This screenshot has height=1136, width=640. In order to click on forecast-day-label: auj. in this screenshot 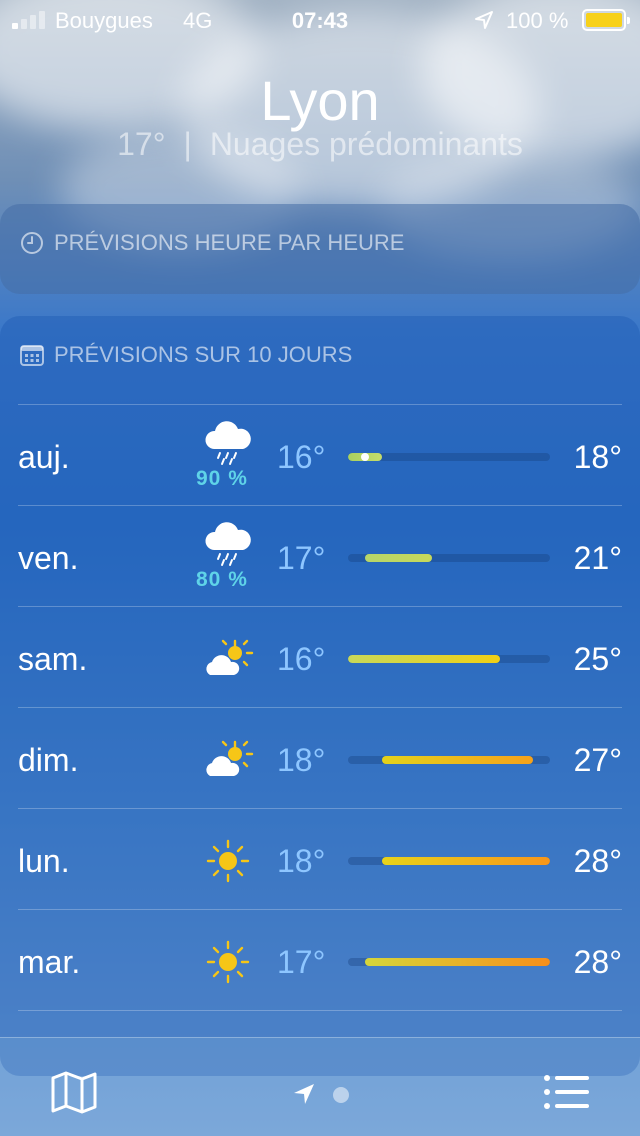, I will do `click(44, 457)`.